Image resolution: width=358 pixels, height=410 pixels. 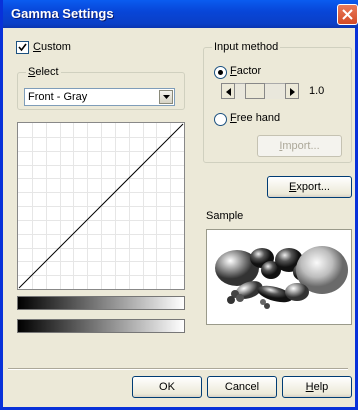 I want to click on close-icon, so click(x=347, y=14).